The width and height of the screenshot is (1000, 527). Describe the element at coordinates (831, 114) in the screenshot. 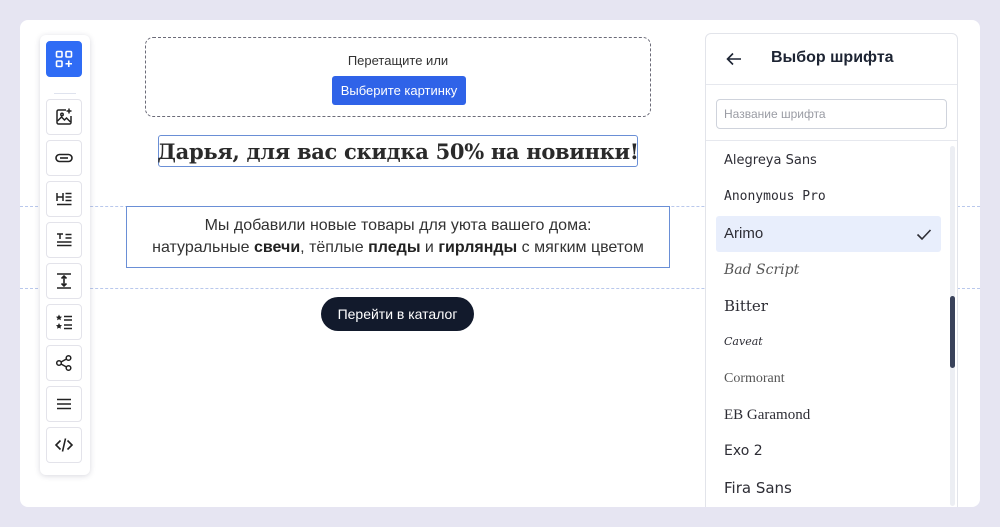

I see `font-search-input` at that location.